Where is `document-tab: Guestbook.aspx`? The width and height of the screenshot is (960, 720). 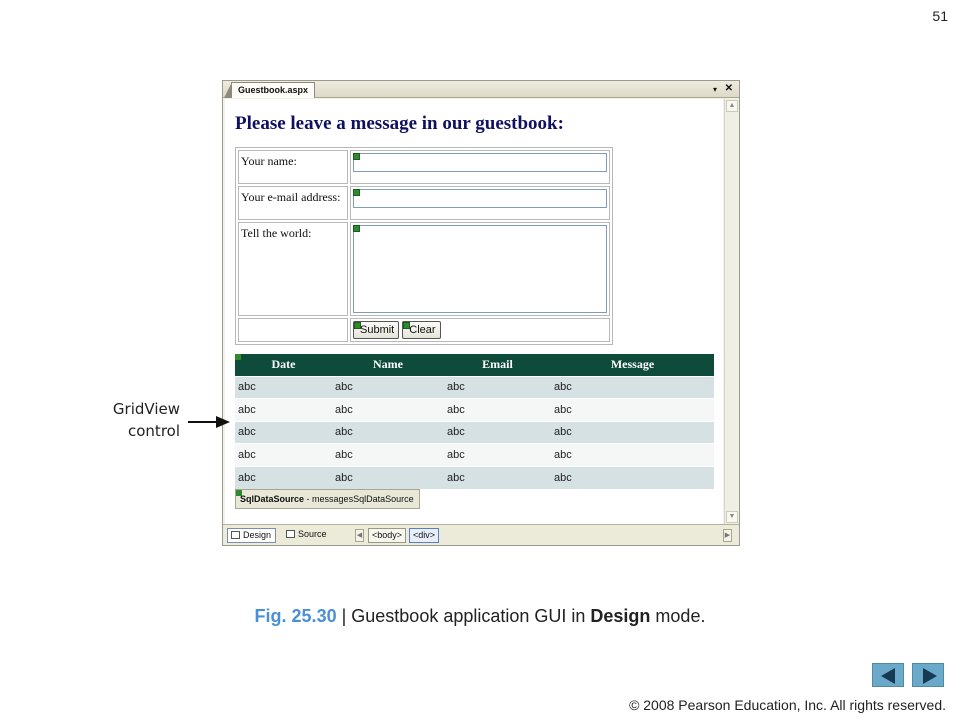
document-tab: Guestbook.aspx is located at coordinates (269, 90).